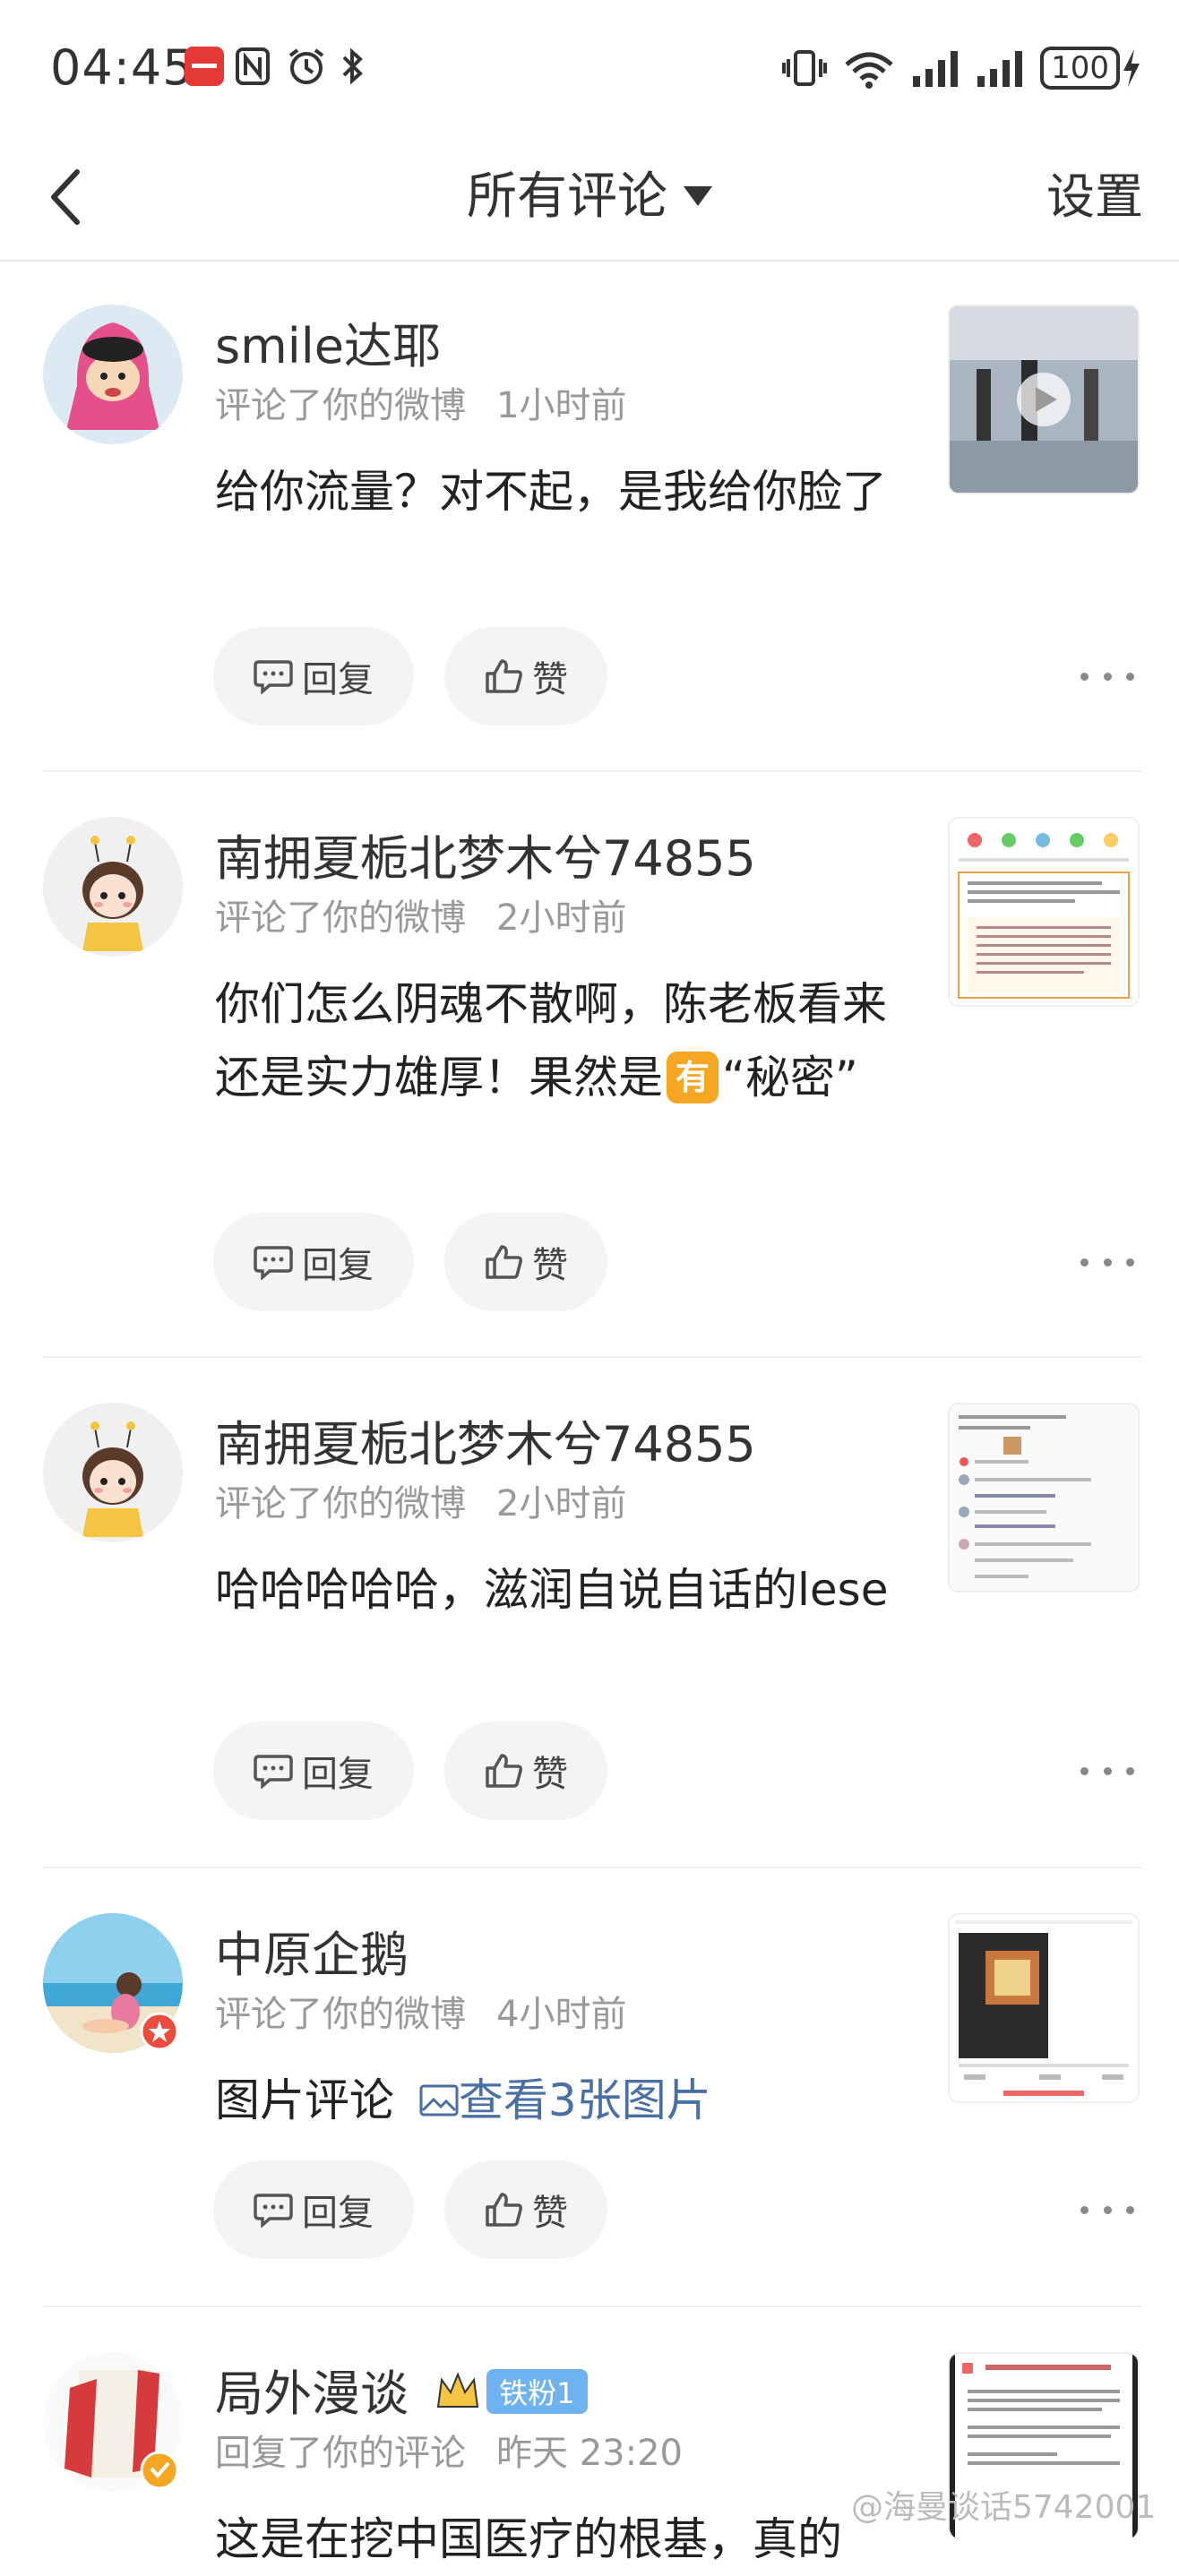  What do you see at coordinates (420, 2011) in the screenshot?
I see `comment-meta: 评论了你的微博 4小时前` at bounding box center [420, 2011].